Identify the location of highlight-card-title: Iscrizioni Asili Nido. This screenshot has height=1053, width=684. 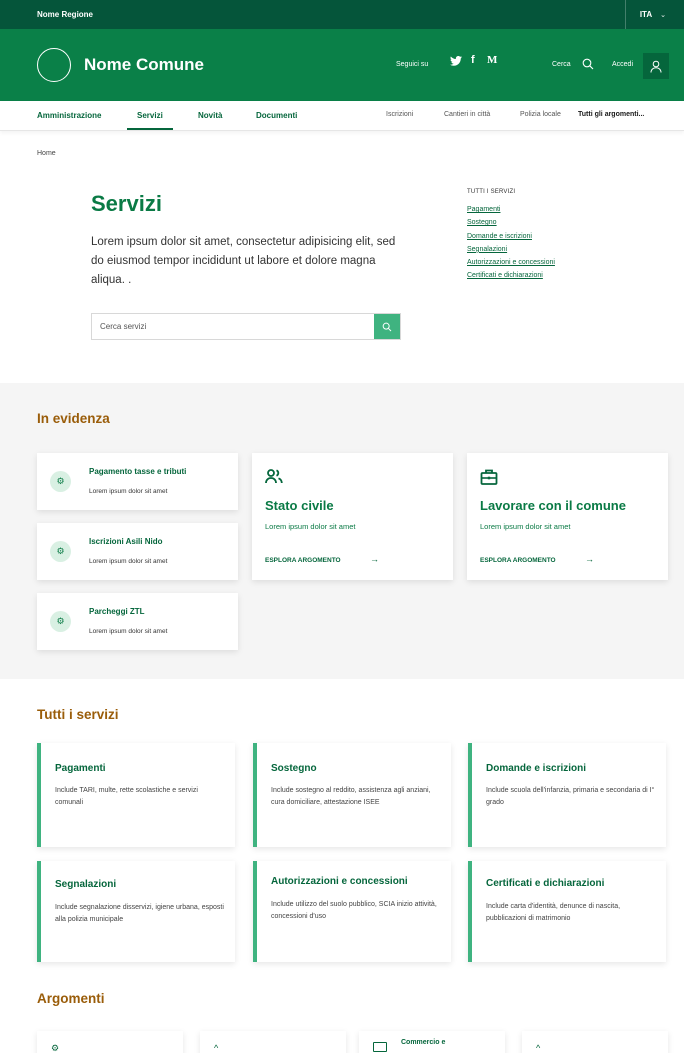
(126, 541).